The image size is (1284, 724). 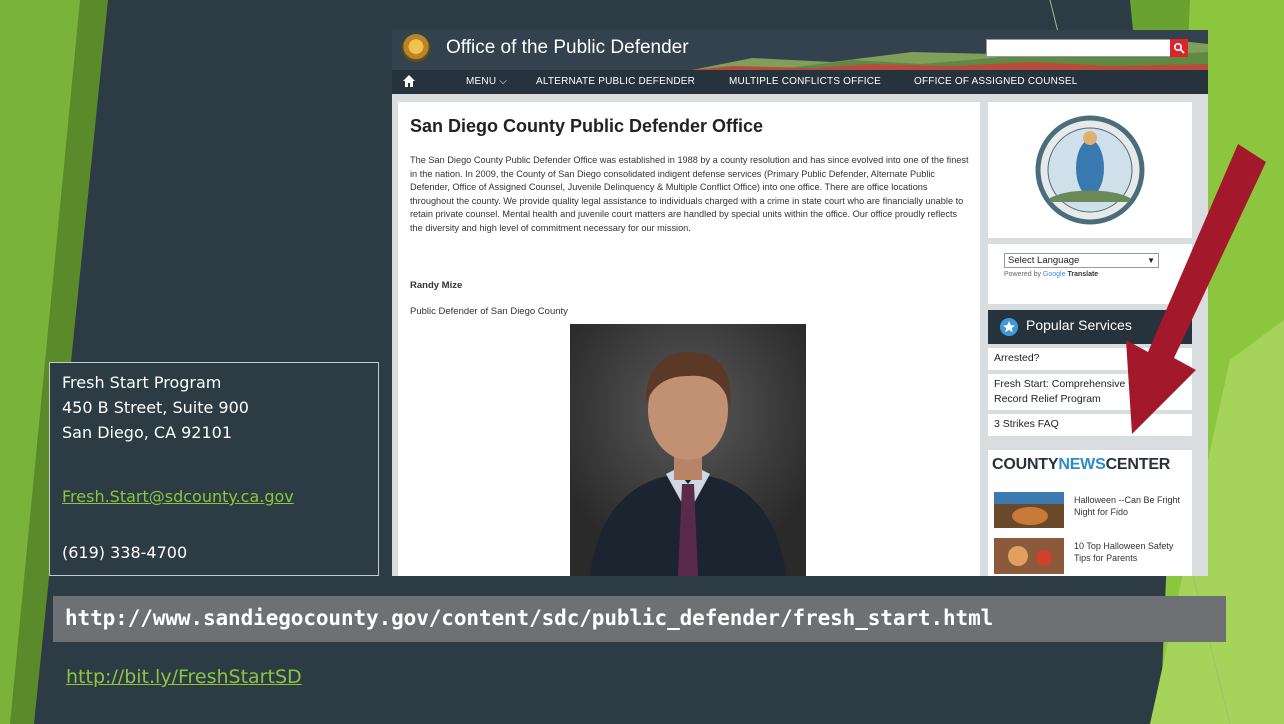 What do you see at coordinates (1196, 289) in the screenshot?
I see `red-arrow-pointer` at bounding box center [1196, 289].